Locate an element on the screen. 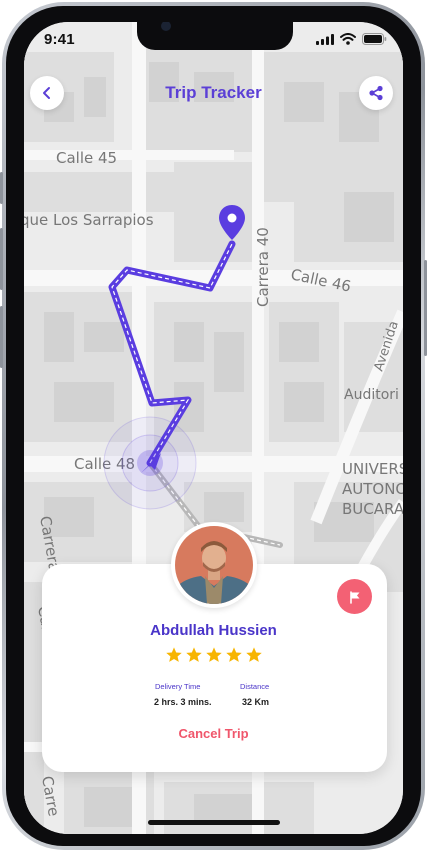 This screenshot has width=427, height=852. mute-switch is located at coordinates (1, 188).